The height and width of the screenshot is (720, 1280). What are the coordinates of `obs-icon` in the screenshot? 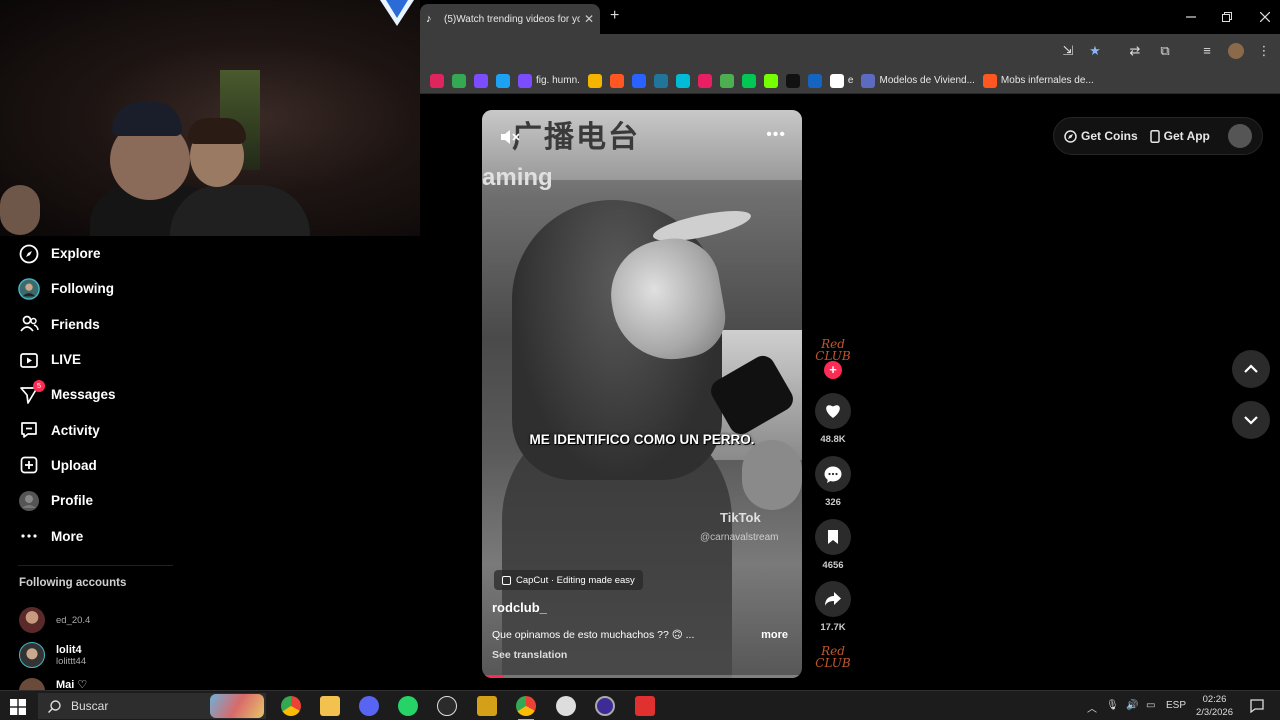 It's located at (447, 706).